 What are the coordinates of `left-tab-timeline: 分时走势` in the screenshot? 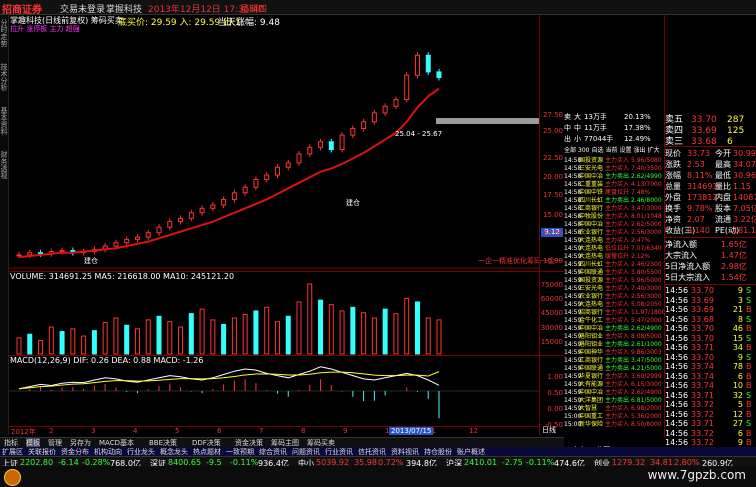 It's located at (4, 33).